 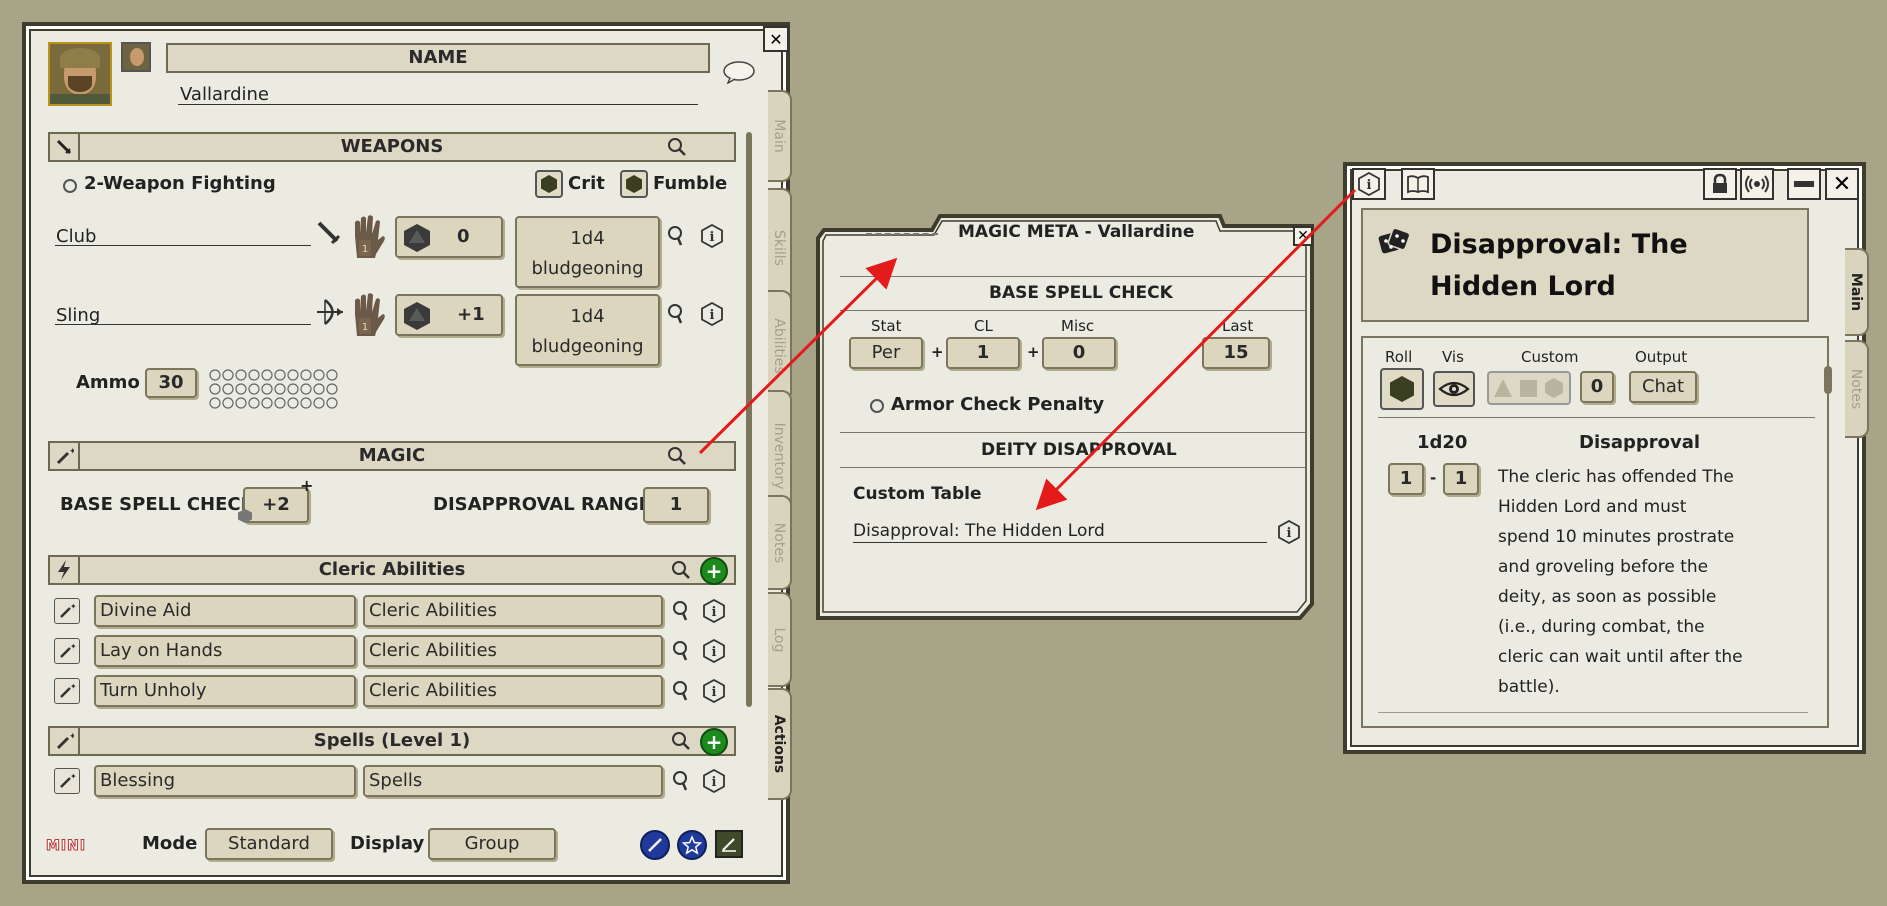 I want to click on annotation-arrows, so click(x=1027, y=349).